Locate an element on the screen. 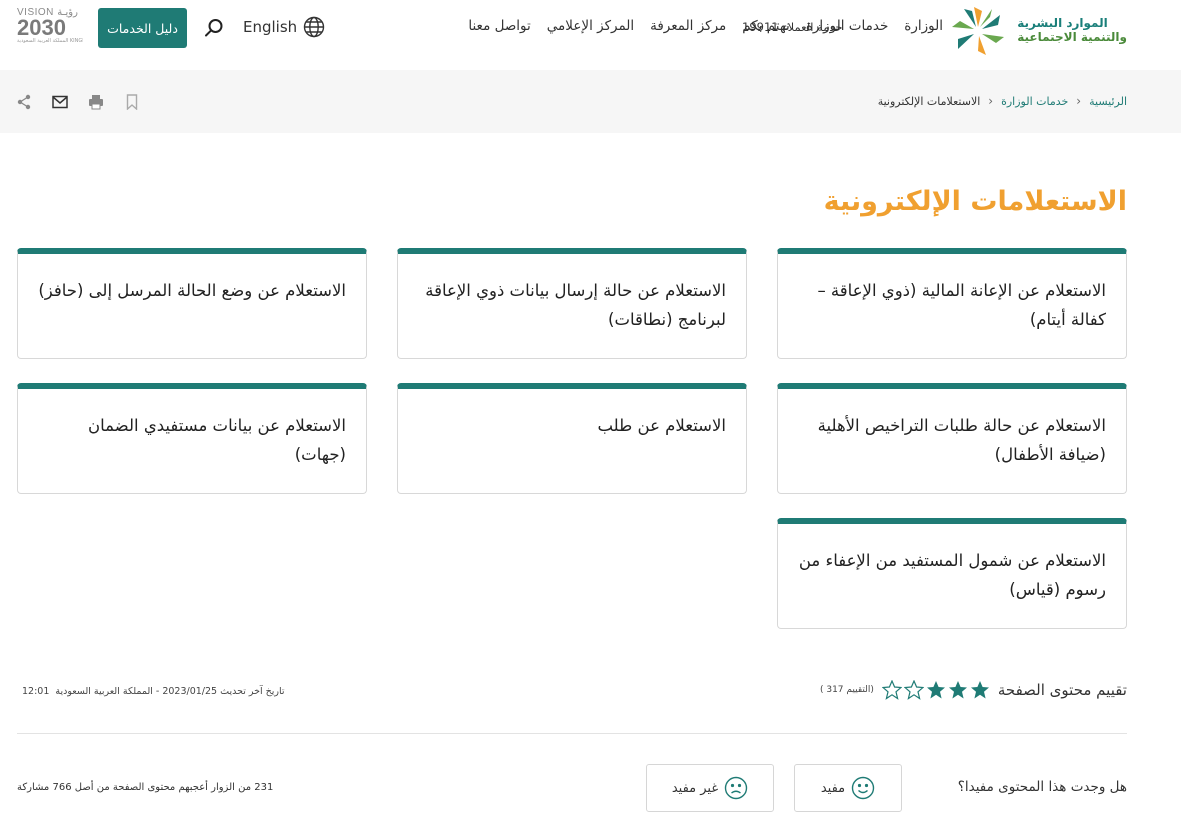 Image resolution: width=1181 pixels, height=814 pixels. mail-icon is located at coordinates (60, 102).